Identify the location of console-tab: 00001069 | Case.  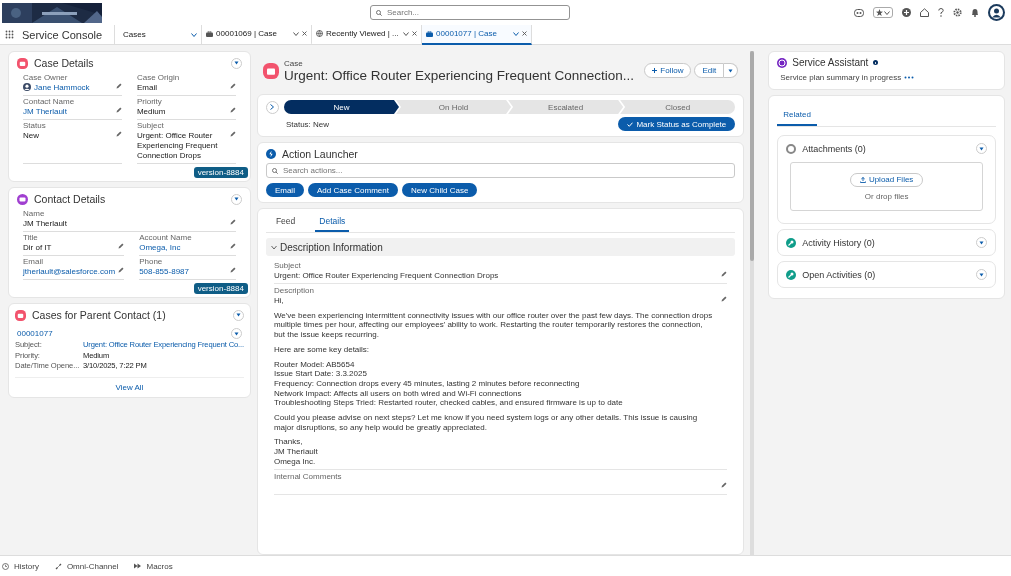
(257, 34).